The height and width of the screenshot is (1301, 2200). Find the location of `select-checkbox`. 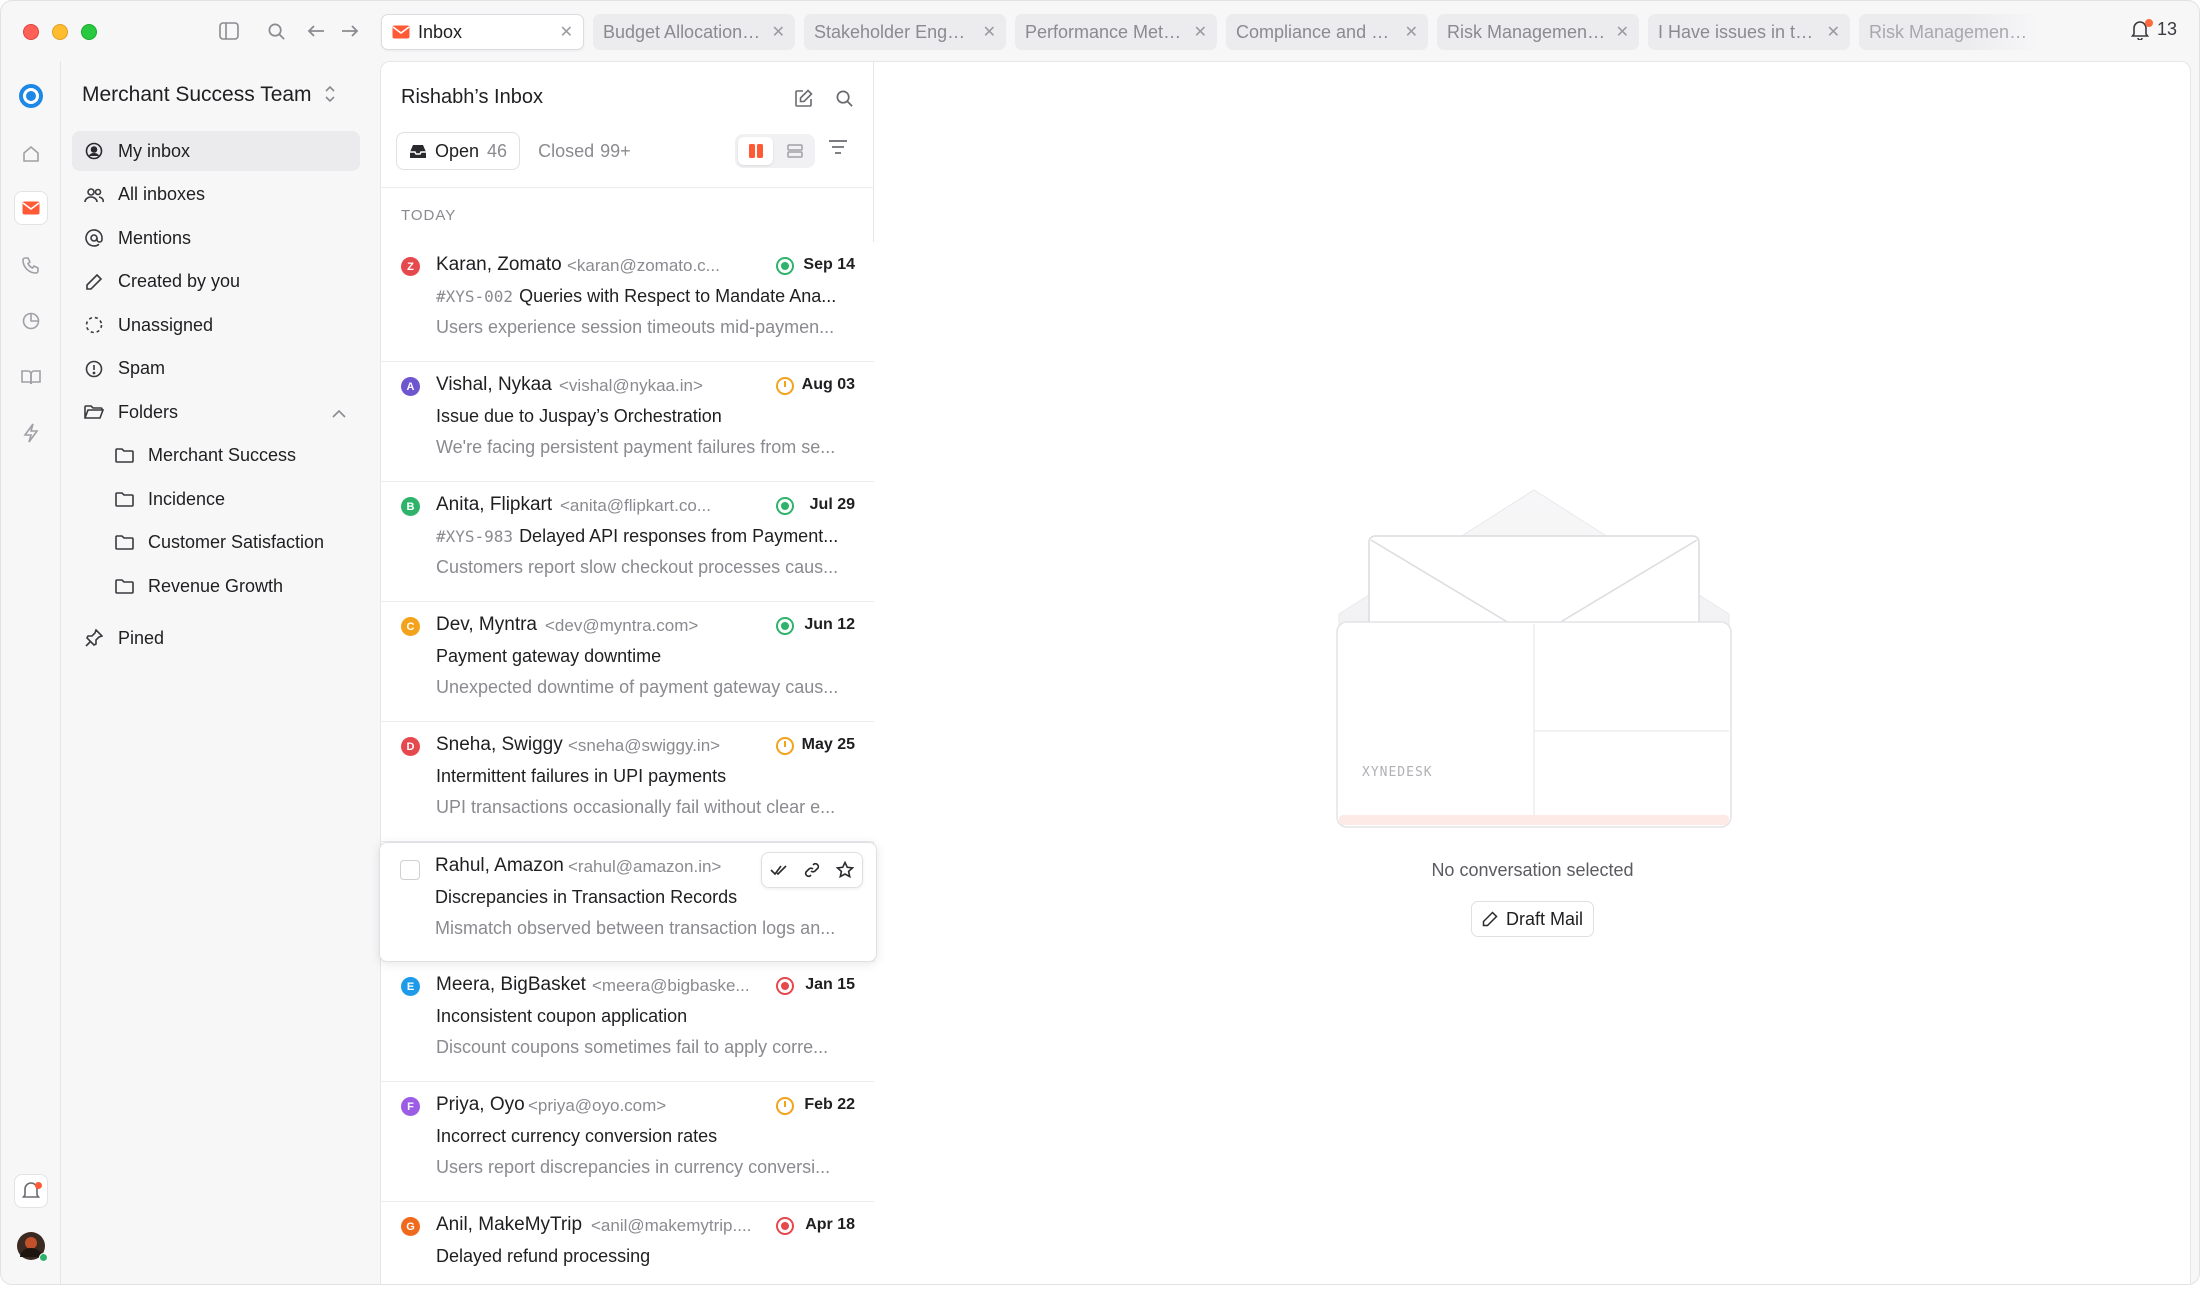

select-checkbox is located at coordinates (410, 870).